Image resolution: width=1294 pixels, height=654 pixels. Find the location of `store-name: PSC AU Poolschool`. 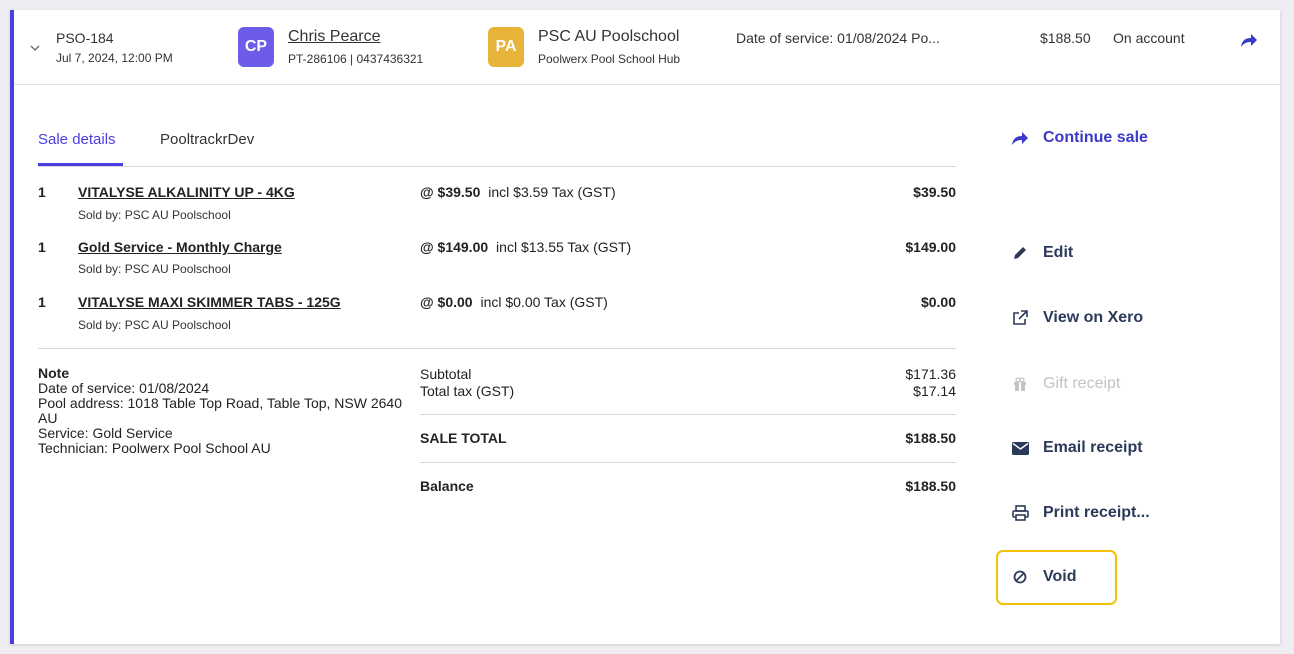

store-name: PSC AU Poolschool is located at coordinates (609, 36).